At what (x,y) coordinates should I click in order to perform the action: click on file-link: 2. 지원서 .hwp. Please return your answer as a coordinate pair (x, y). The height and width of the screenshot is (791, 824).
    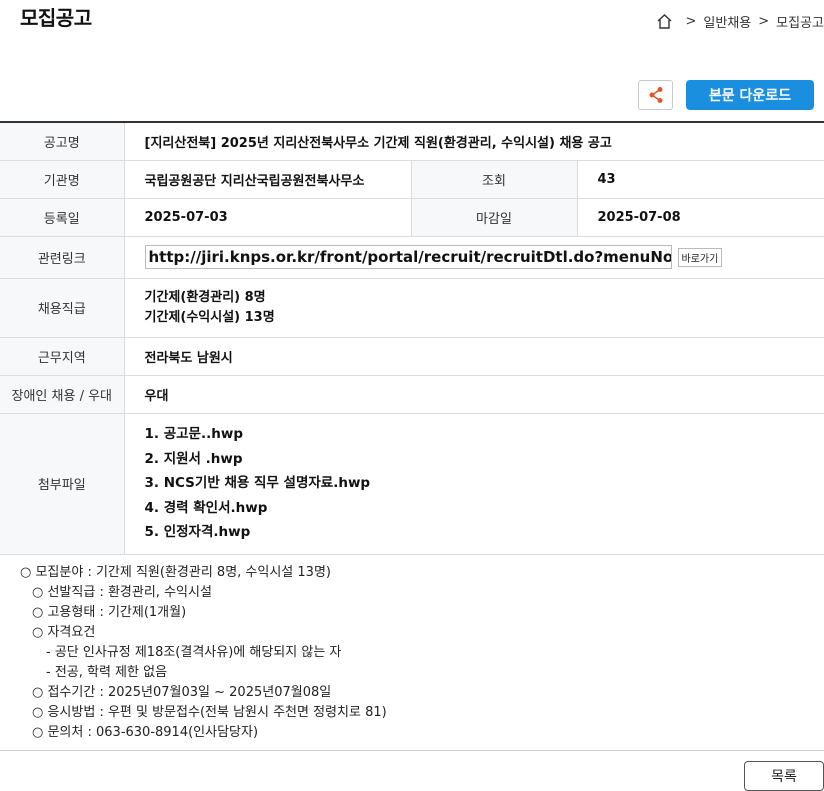
    Looking at the image, I should click on (484, 459).